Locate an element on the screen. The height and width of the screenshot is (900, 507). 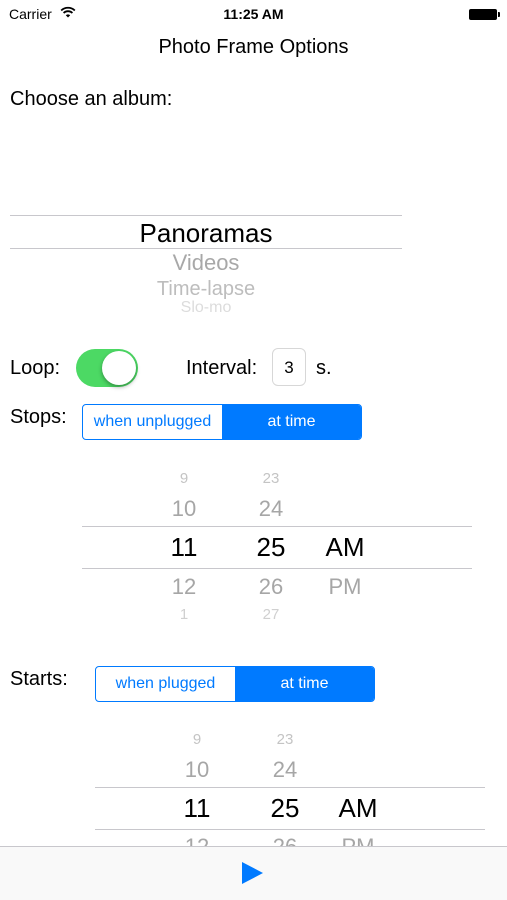
starts-hour: 9 is located at coordinates (197, 739).